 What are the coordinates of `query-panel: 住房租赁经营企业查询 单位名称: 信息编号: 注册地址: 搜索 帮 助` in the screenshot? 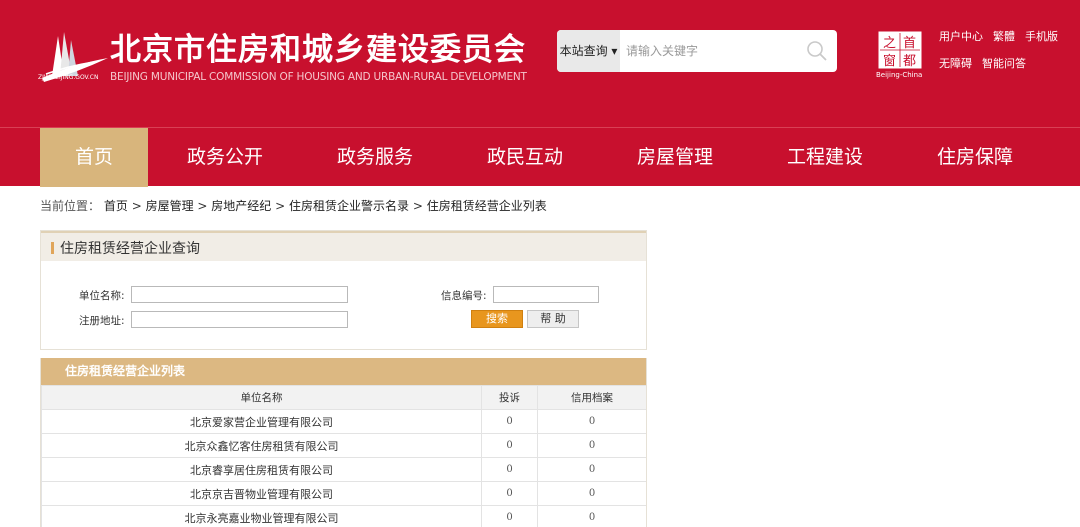 It's located at (343, 290).